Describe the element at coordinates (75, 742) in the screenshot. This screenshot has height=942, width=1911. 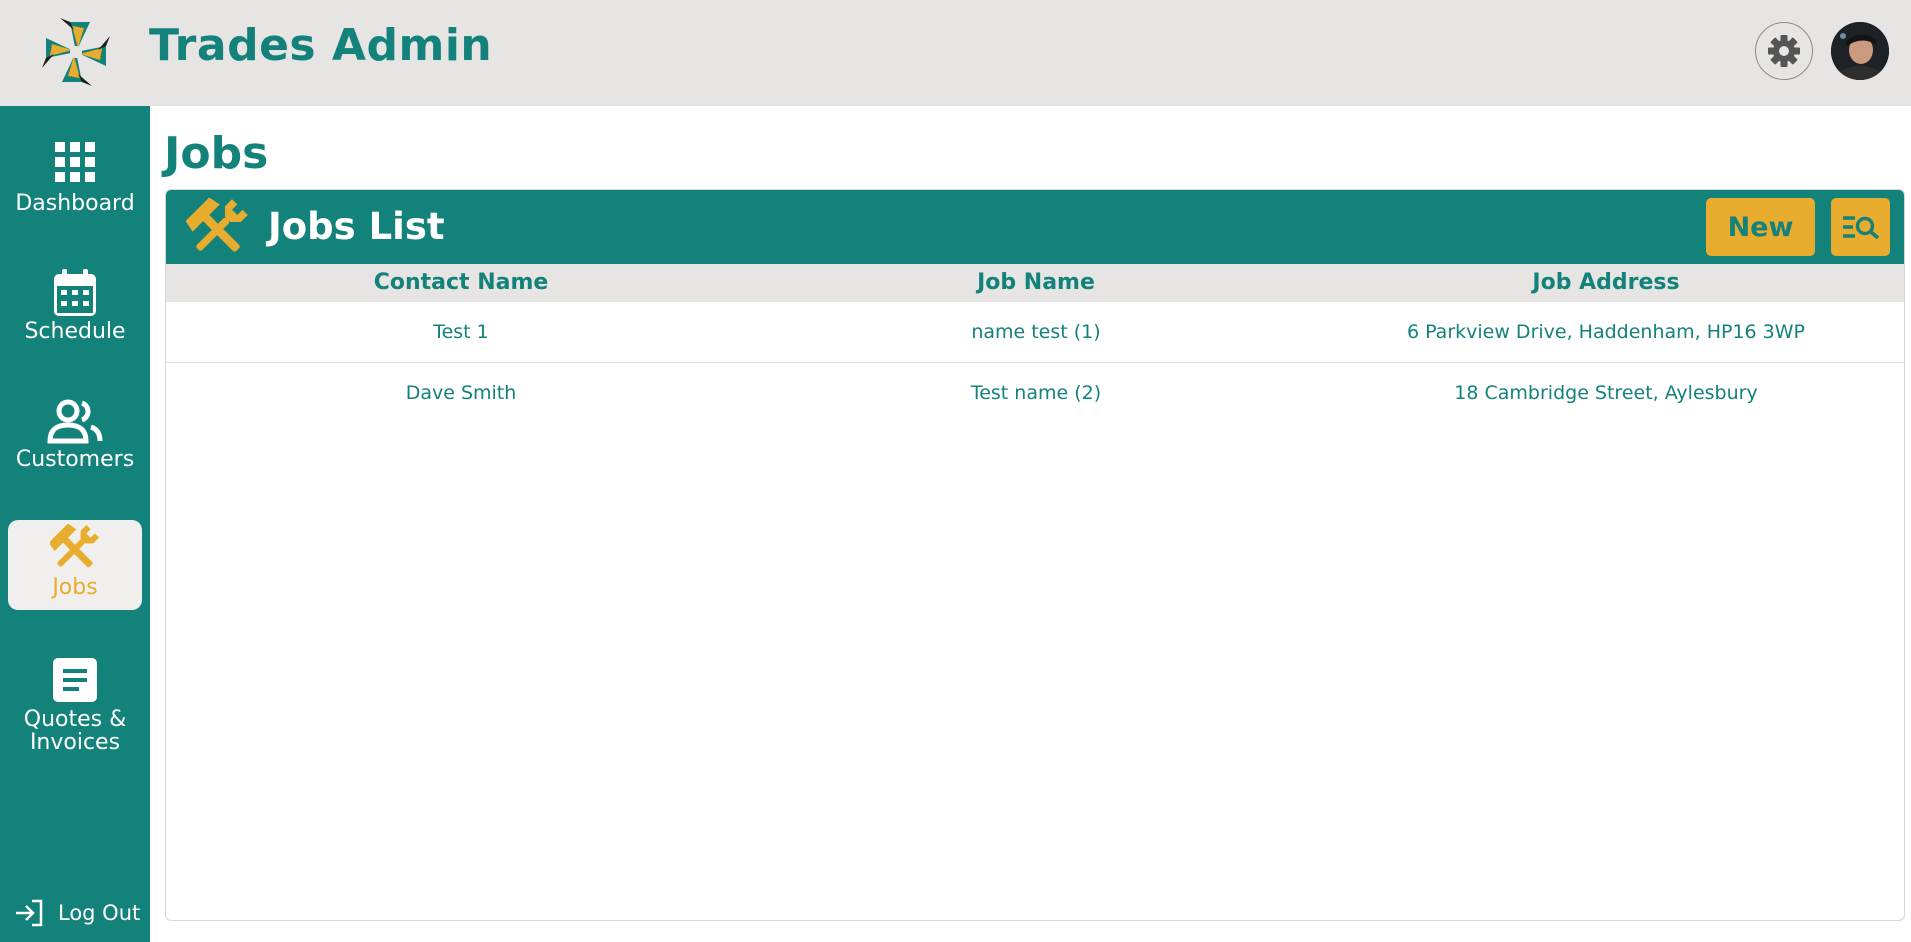
I see `sidebar-item-label-line2: Invoices` at that location.